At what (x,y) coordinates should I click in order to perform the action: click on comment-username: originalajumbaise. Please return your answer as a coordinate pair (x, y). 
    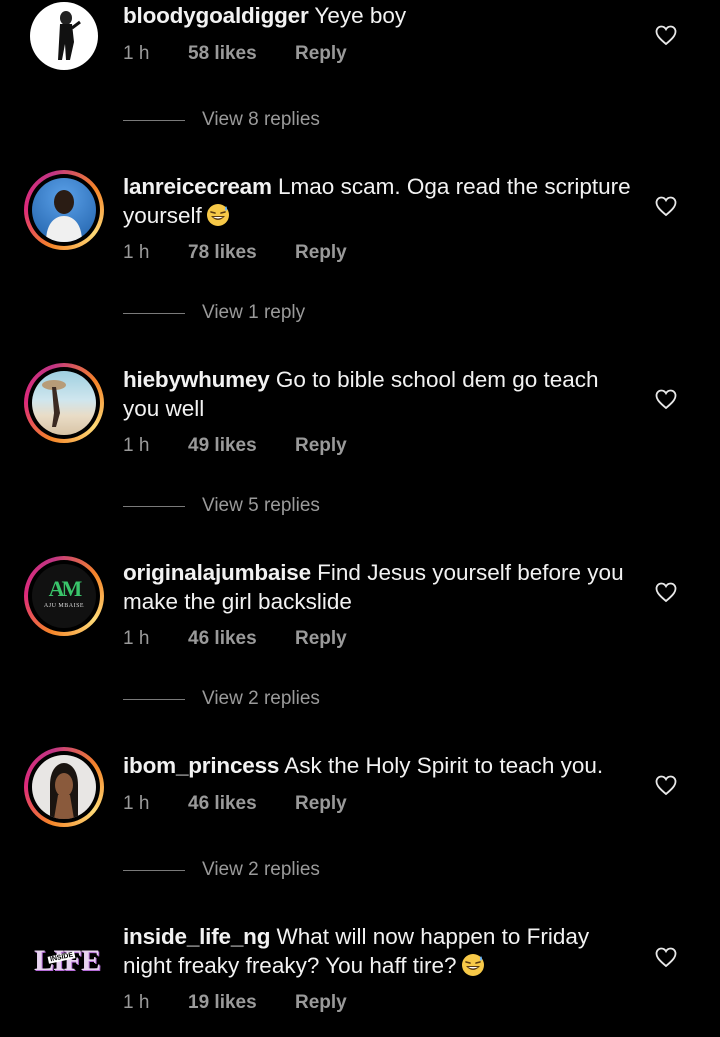
    Looking at the image, I should click on (217, 572).